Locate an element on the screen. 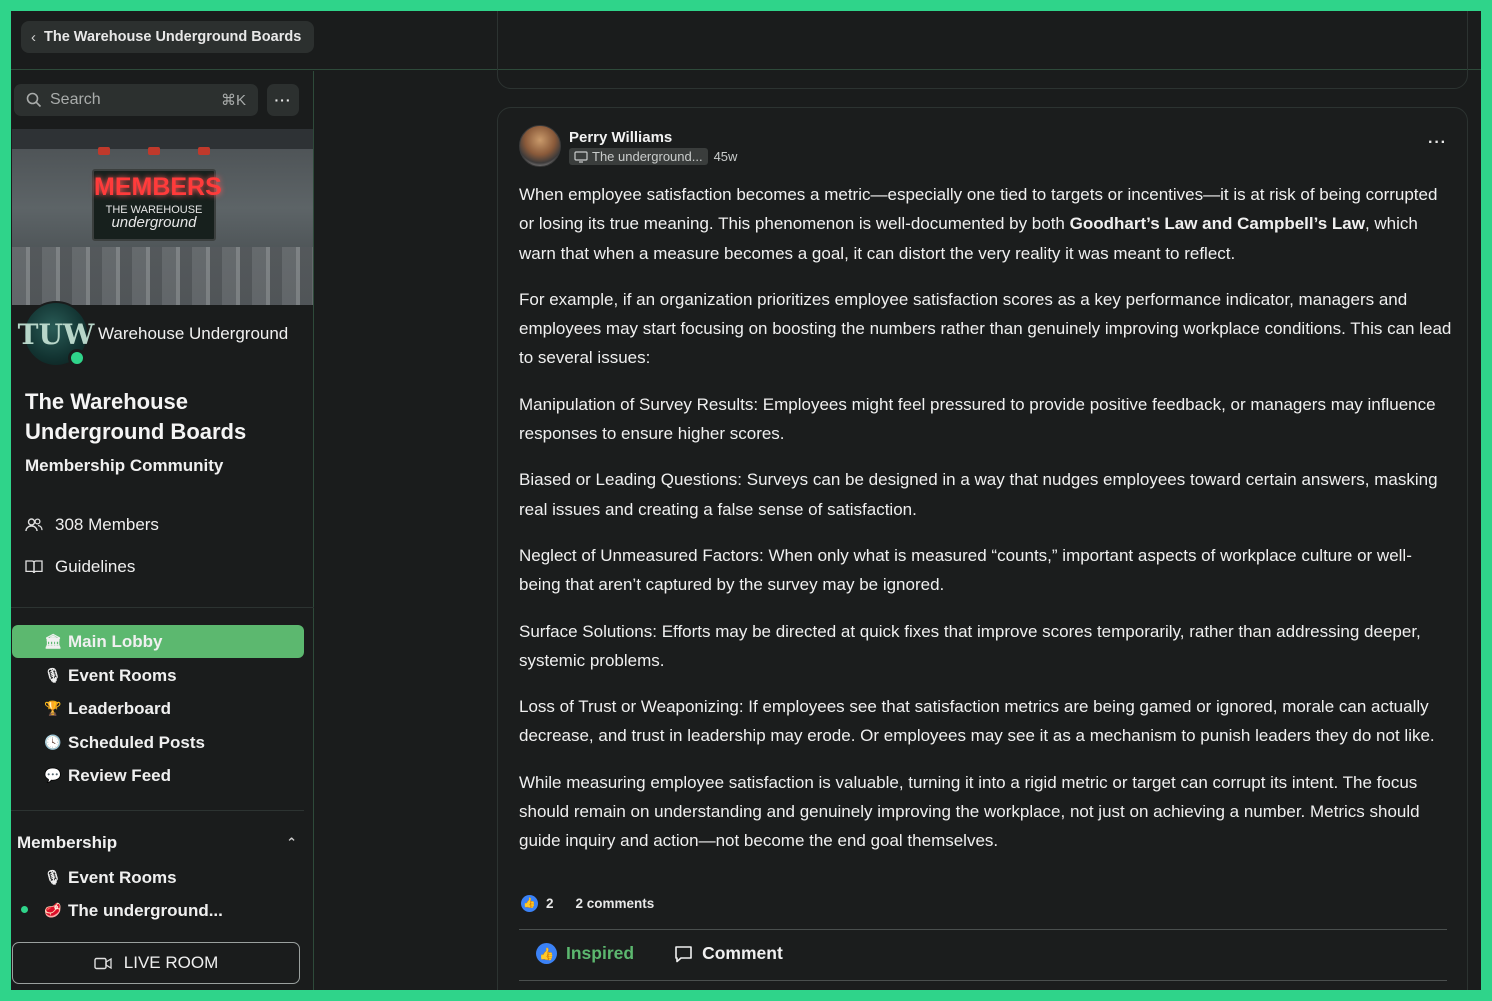 The image size is (1492, 1001). sidebar-more-button: ··· is located at coordinates (283, 100).